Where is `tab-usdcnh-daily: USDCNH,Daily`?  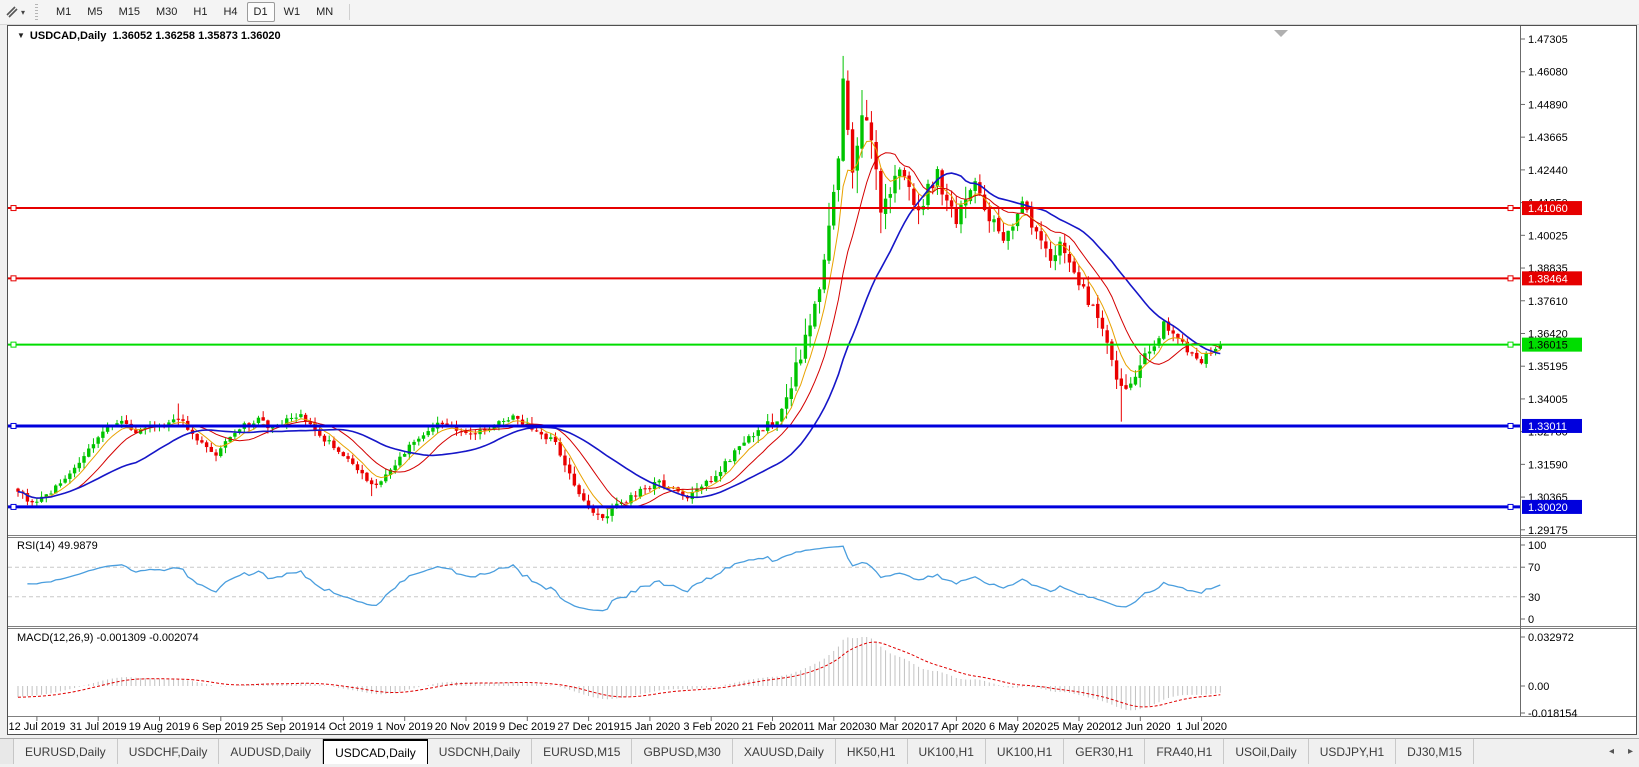 tab-usdcnh-daily: USDCNH,Daily is located at coordinates (480, 751).